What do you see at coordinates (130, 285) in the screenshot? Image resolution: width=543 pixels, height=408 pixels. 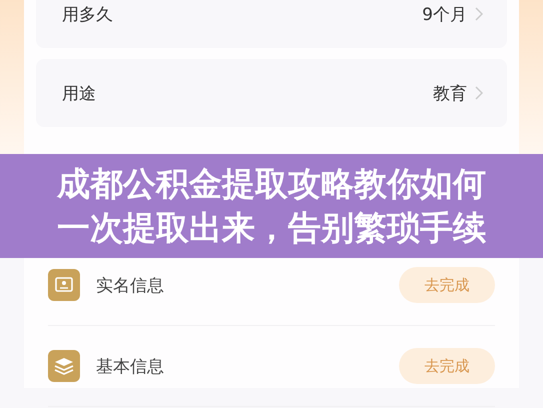 I see `task-label: 实名信息` at bounding box center [130, 285].